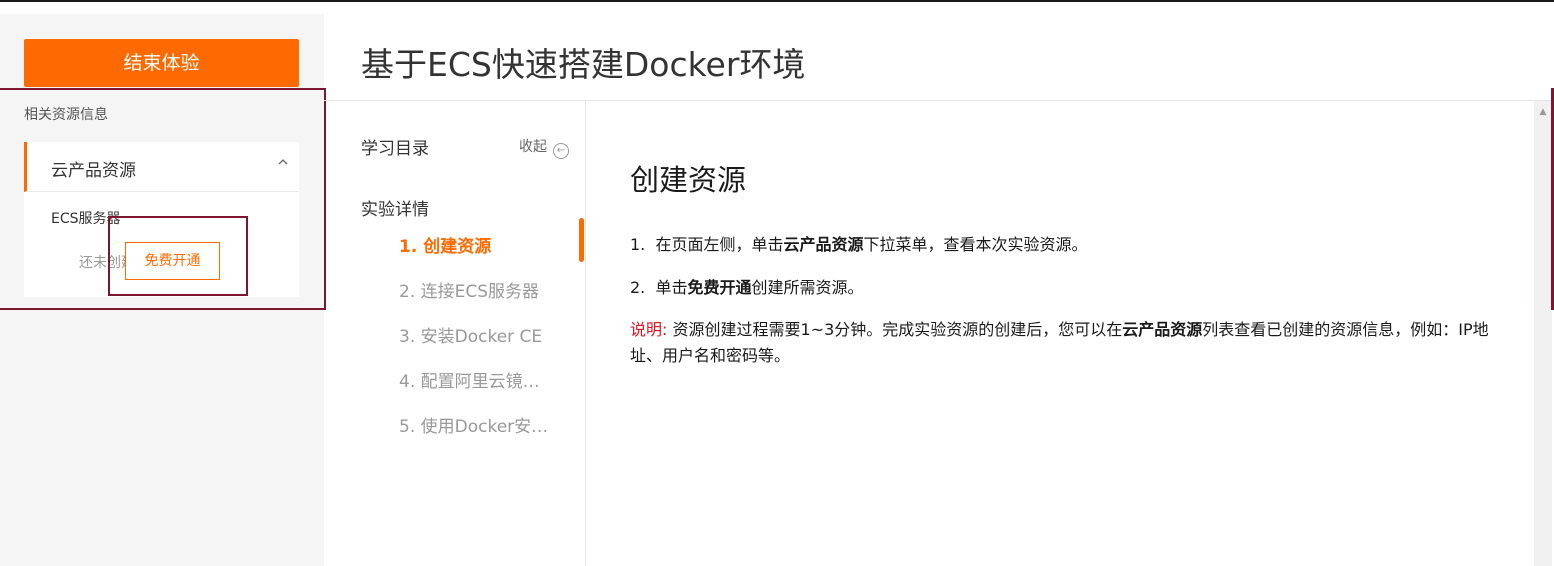 Image resolution: width=1554 pixels, height=566 pixels. I want to click on free-activate-highlight: 免费开通, so click(178, 256).